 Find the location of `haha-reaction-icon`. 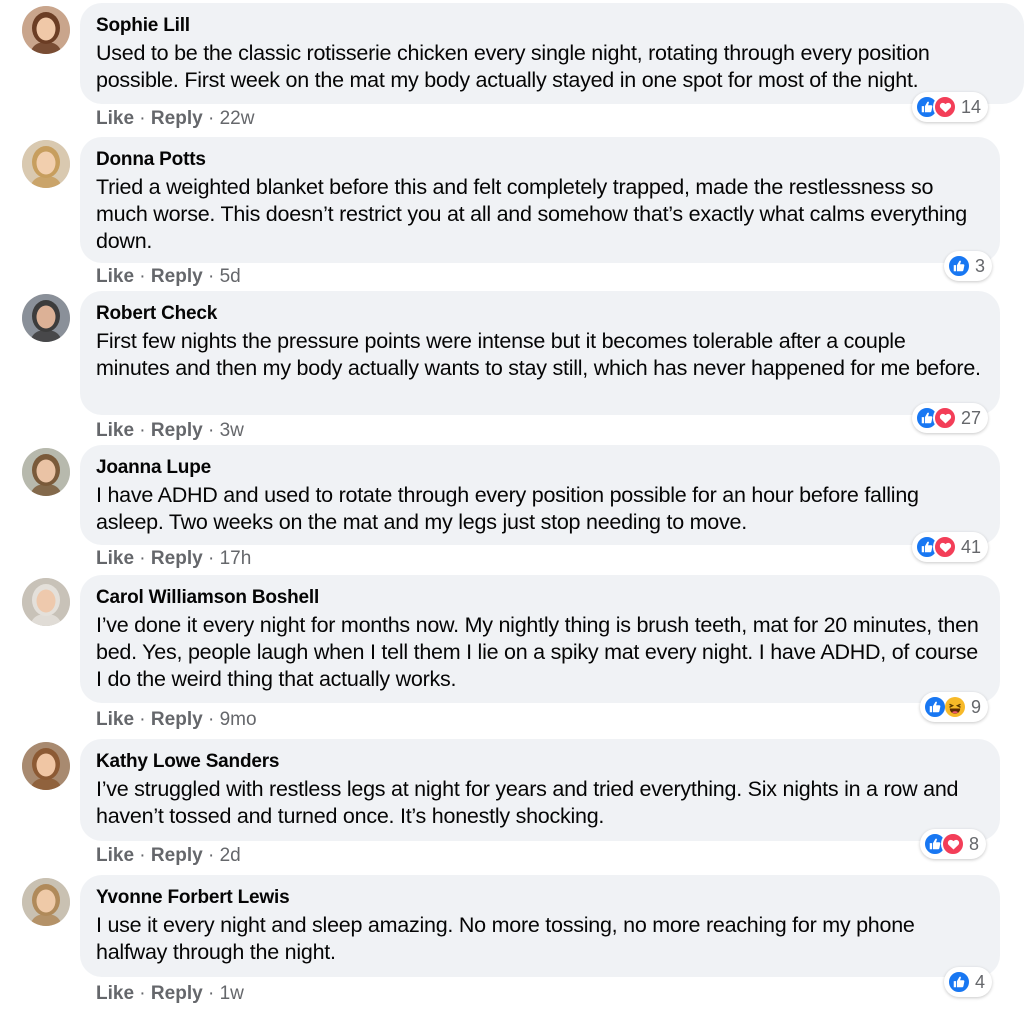

haha-reaction-icon is located at coordinates (955, 707).